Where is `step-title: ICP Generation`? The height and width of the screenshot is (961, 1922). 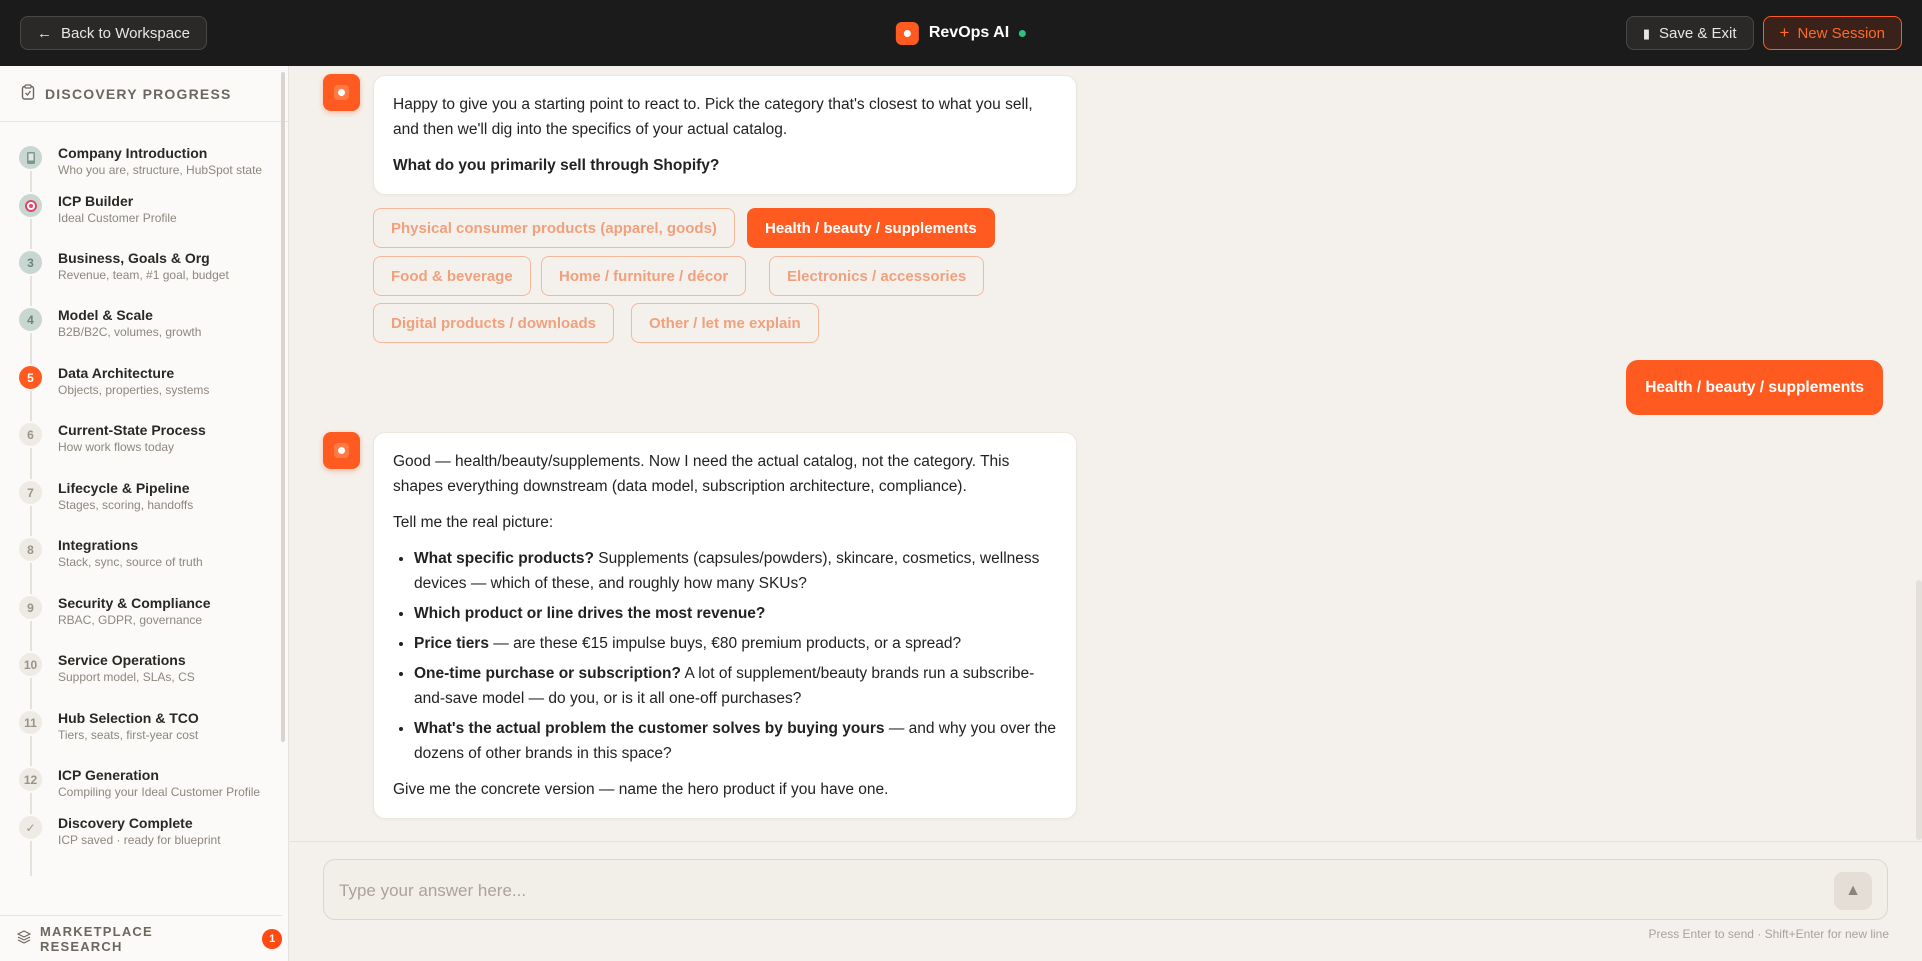 step-title: ICP Generation is located at coordinates (108, 775).